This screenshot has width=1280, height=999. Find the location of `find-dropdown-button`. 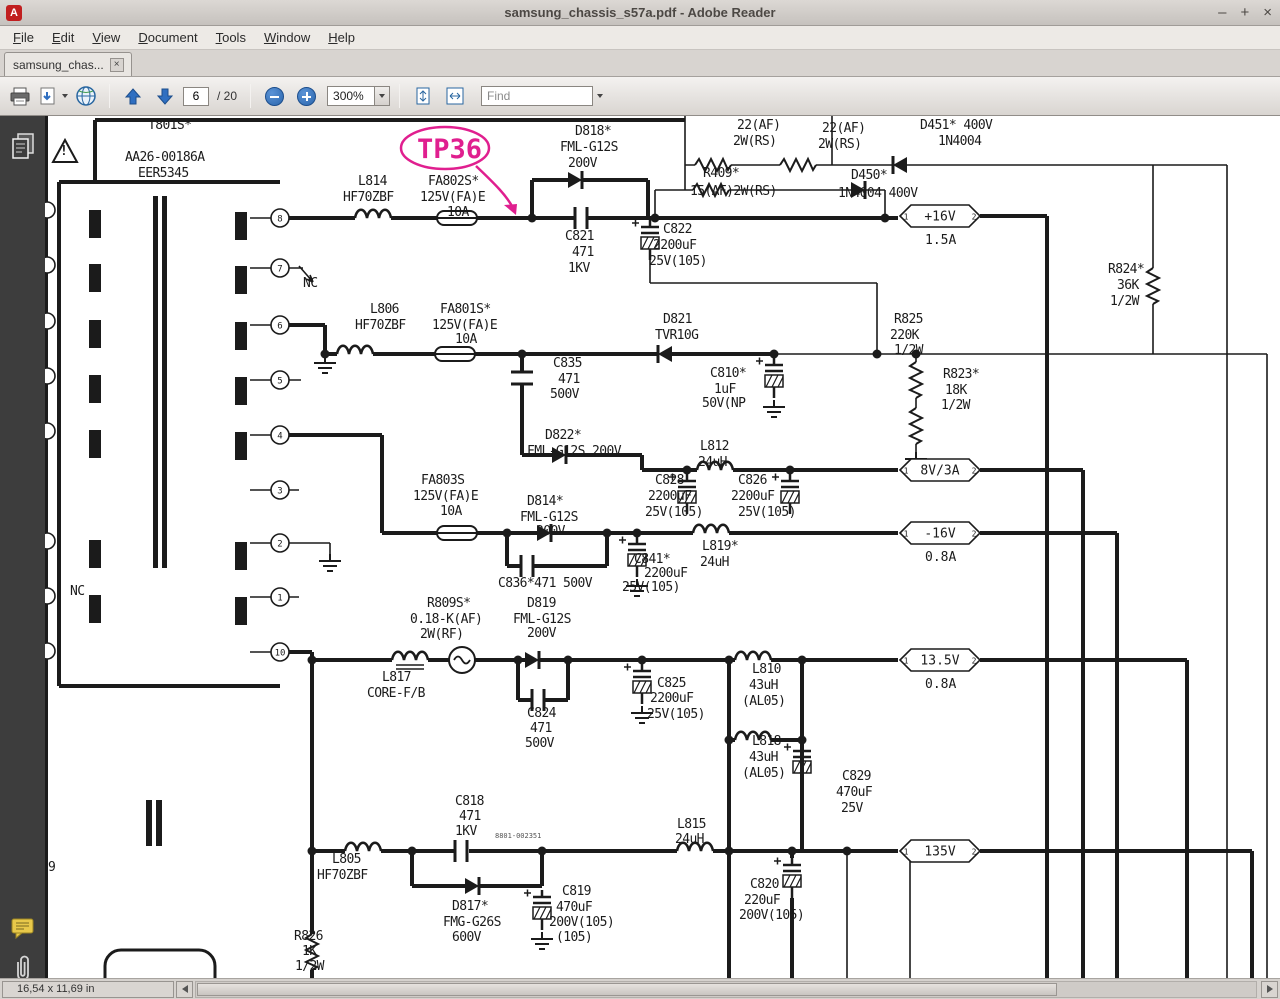

find-dropdown-button is located at coordinates (600, 96).